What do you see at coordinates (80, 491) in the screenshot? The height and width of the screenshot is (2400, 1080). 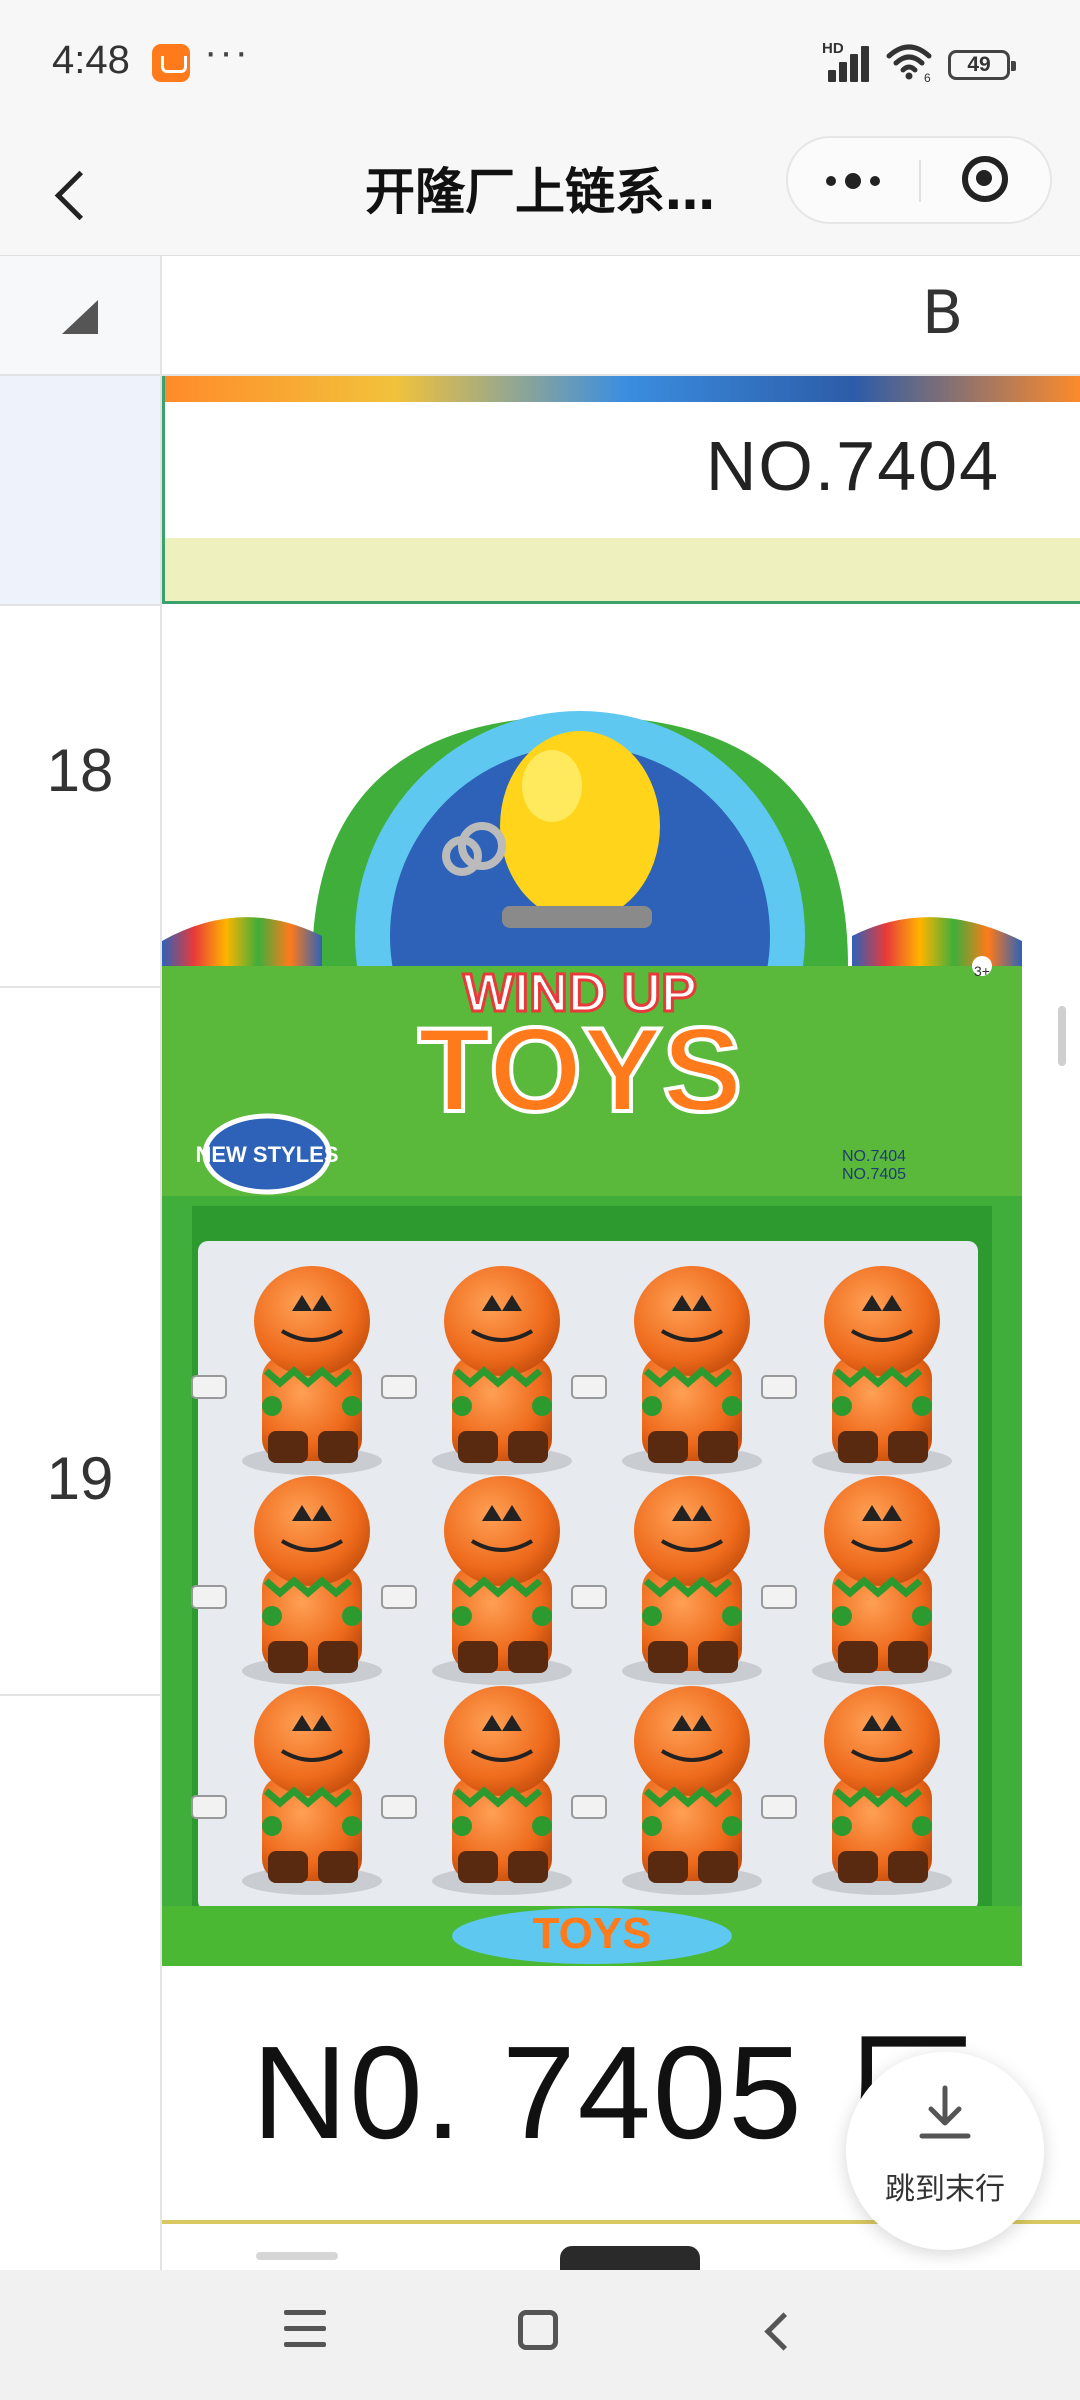 I see `row-header-selected` at bounding box center [80, 491].